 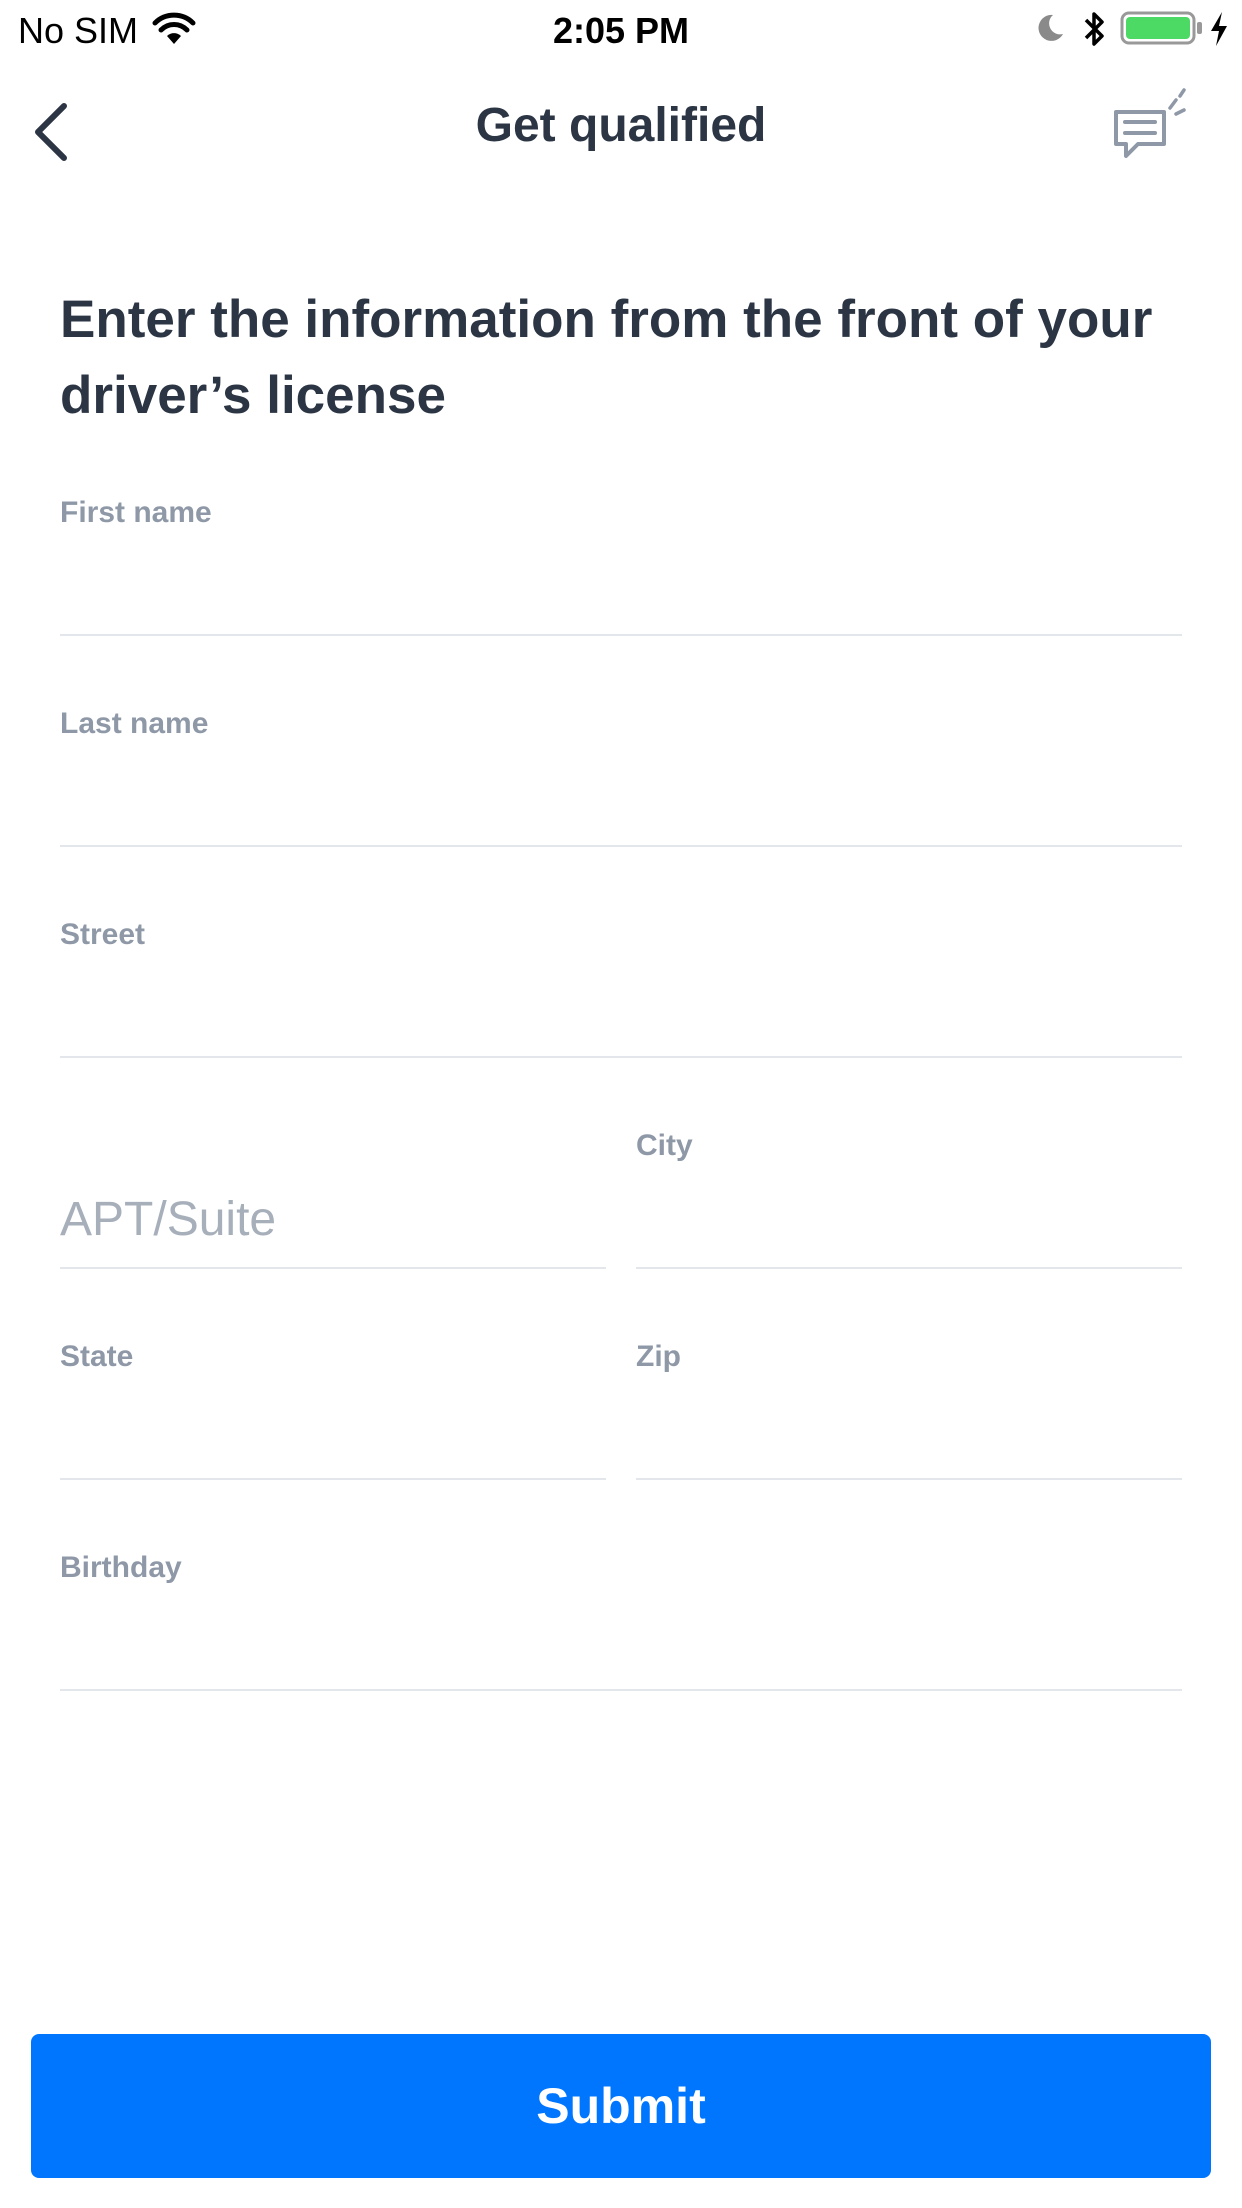 I want to click on zip-field: Zip, so click(x=909, y=1415).